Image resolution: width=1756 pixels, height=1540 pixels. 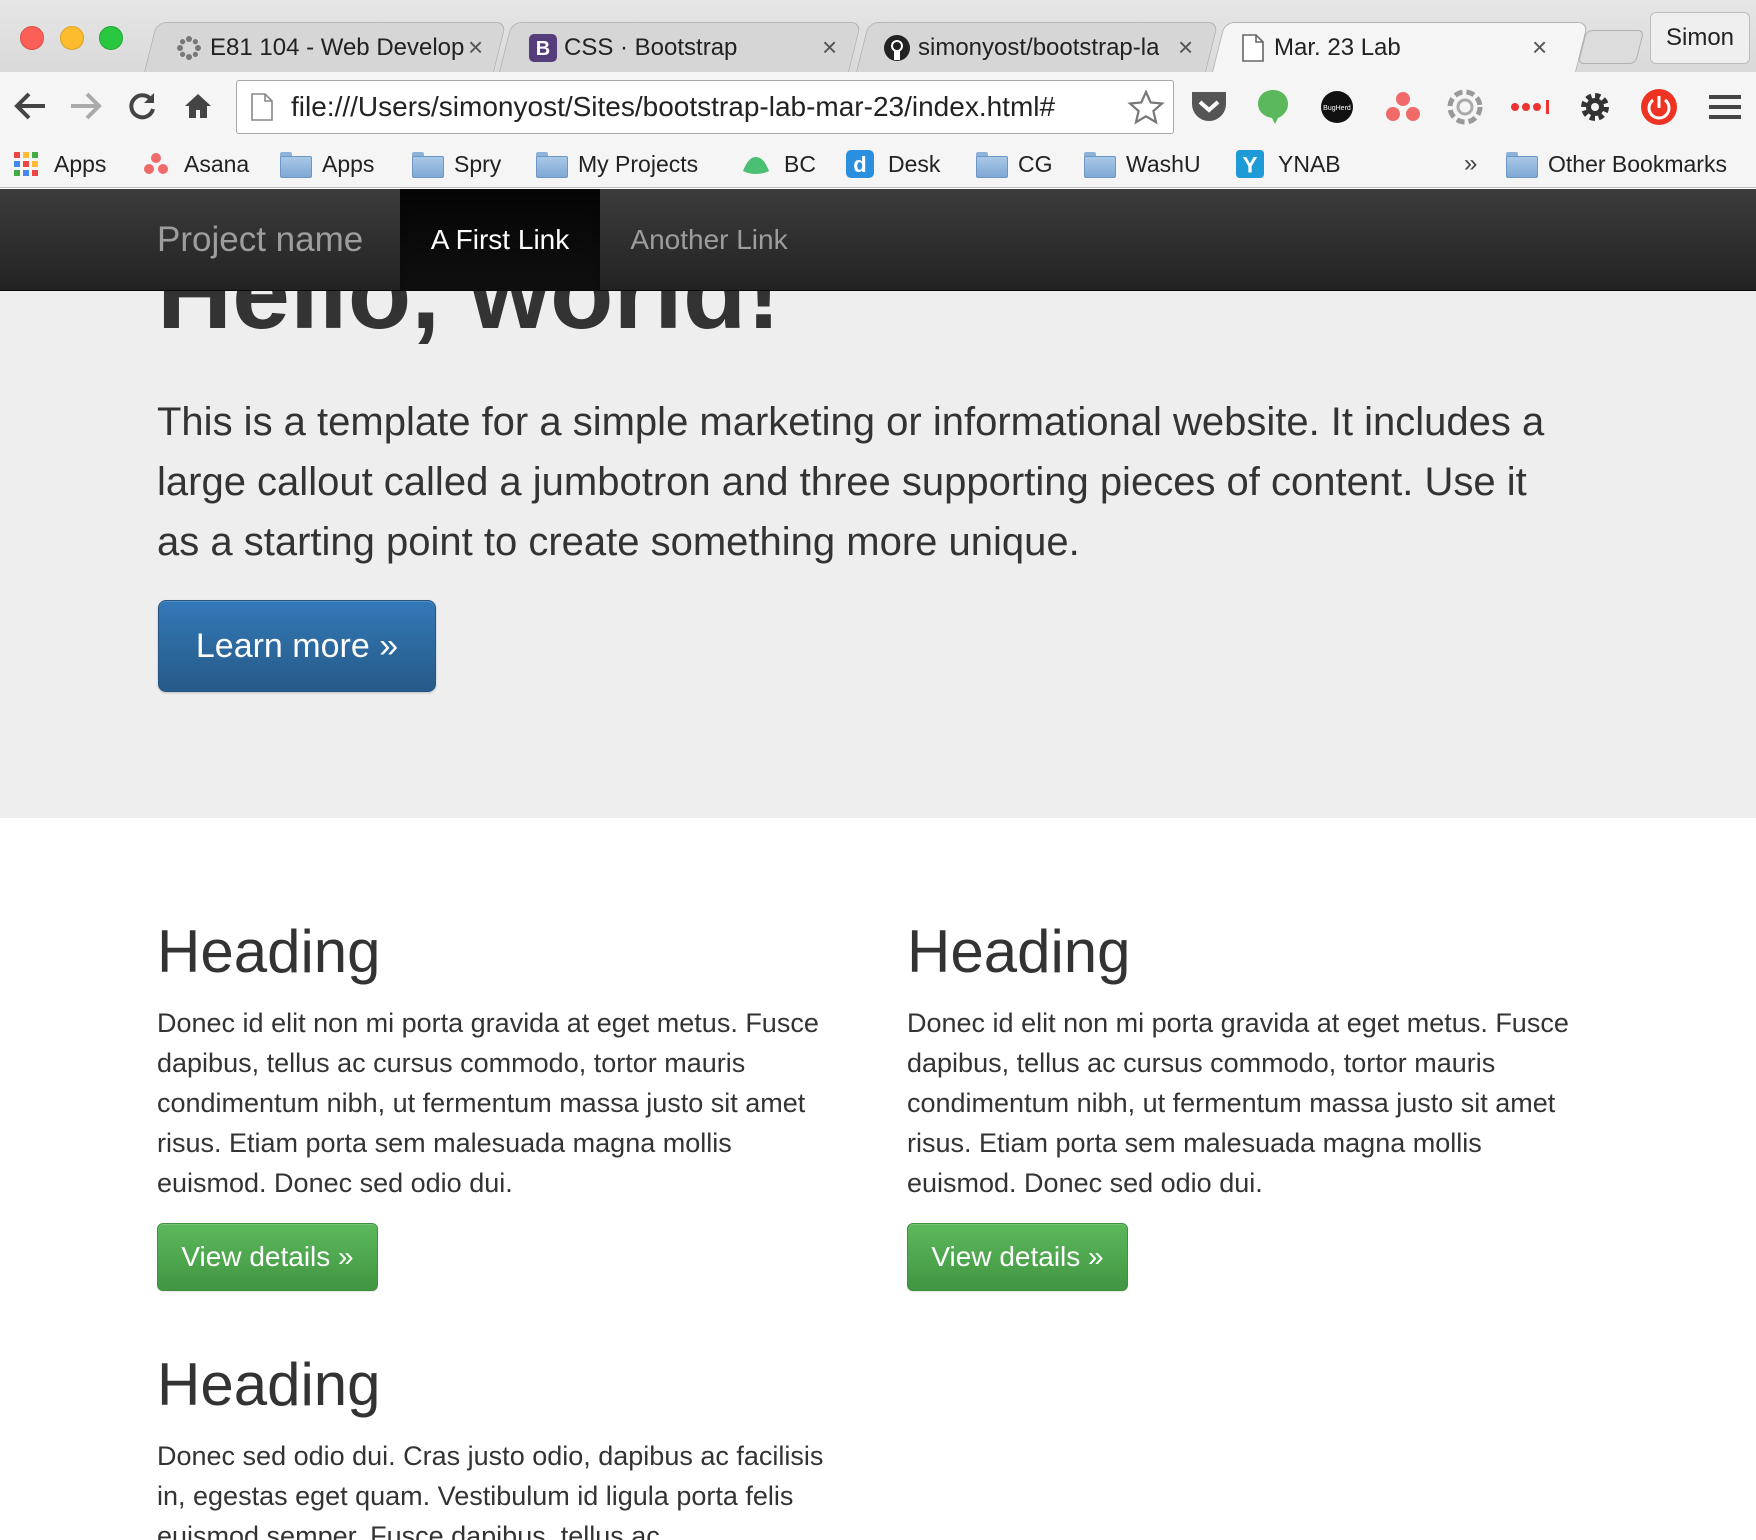 I want to click on svg-text: Y, so click(x=1250, y=164).